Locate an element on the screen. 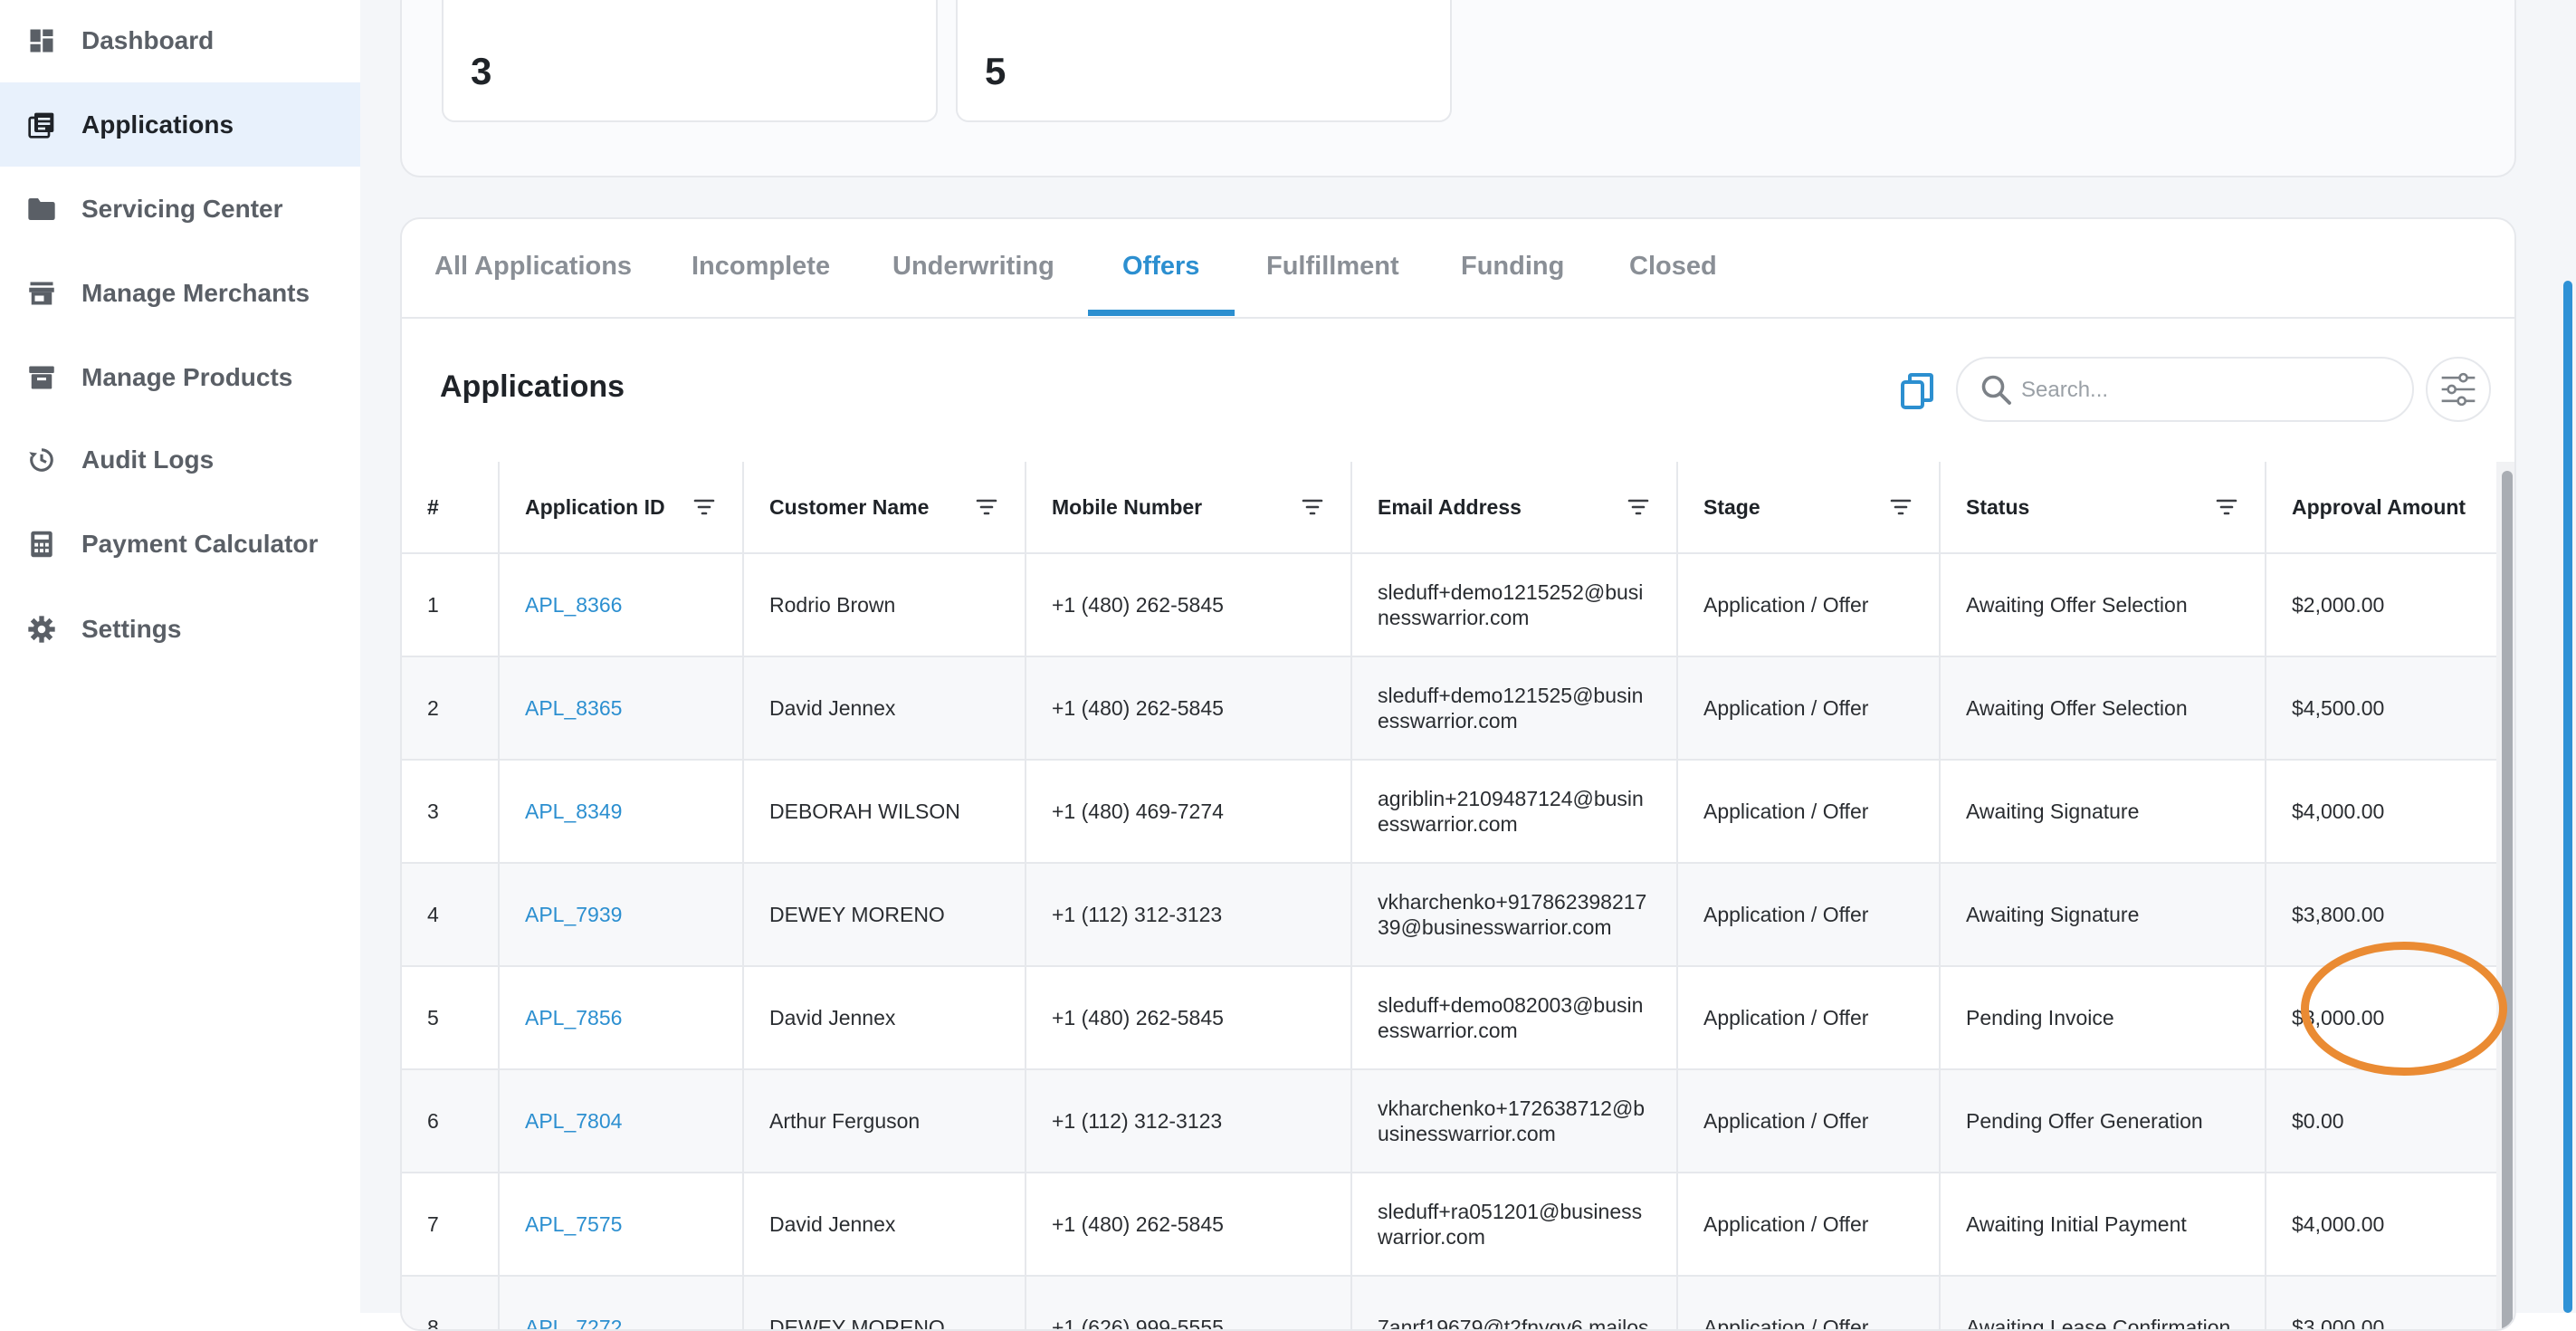 The height and width of the screenshot is (1331, 2576). sidebar-item-payment-calculator: Payment Calculator is located at coordinates (180, 544).